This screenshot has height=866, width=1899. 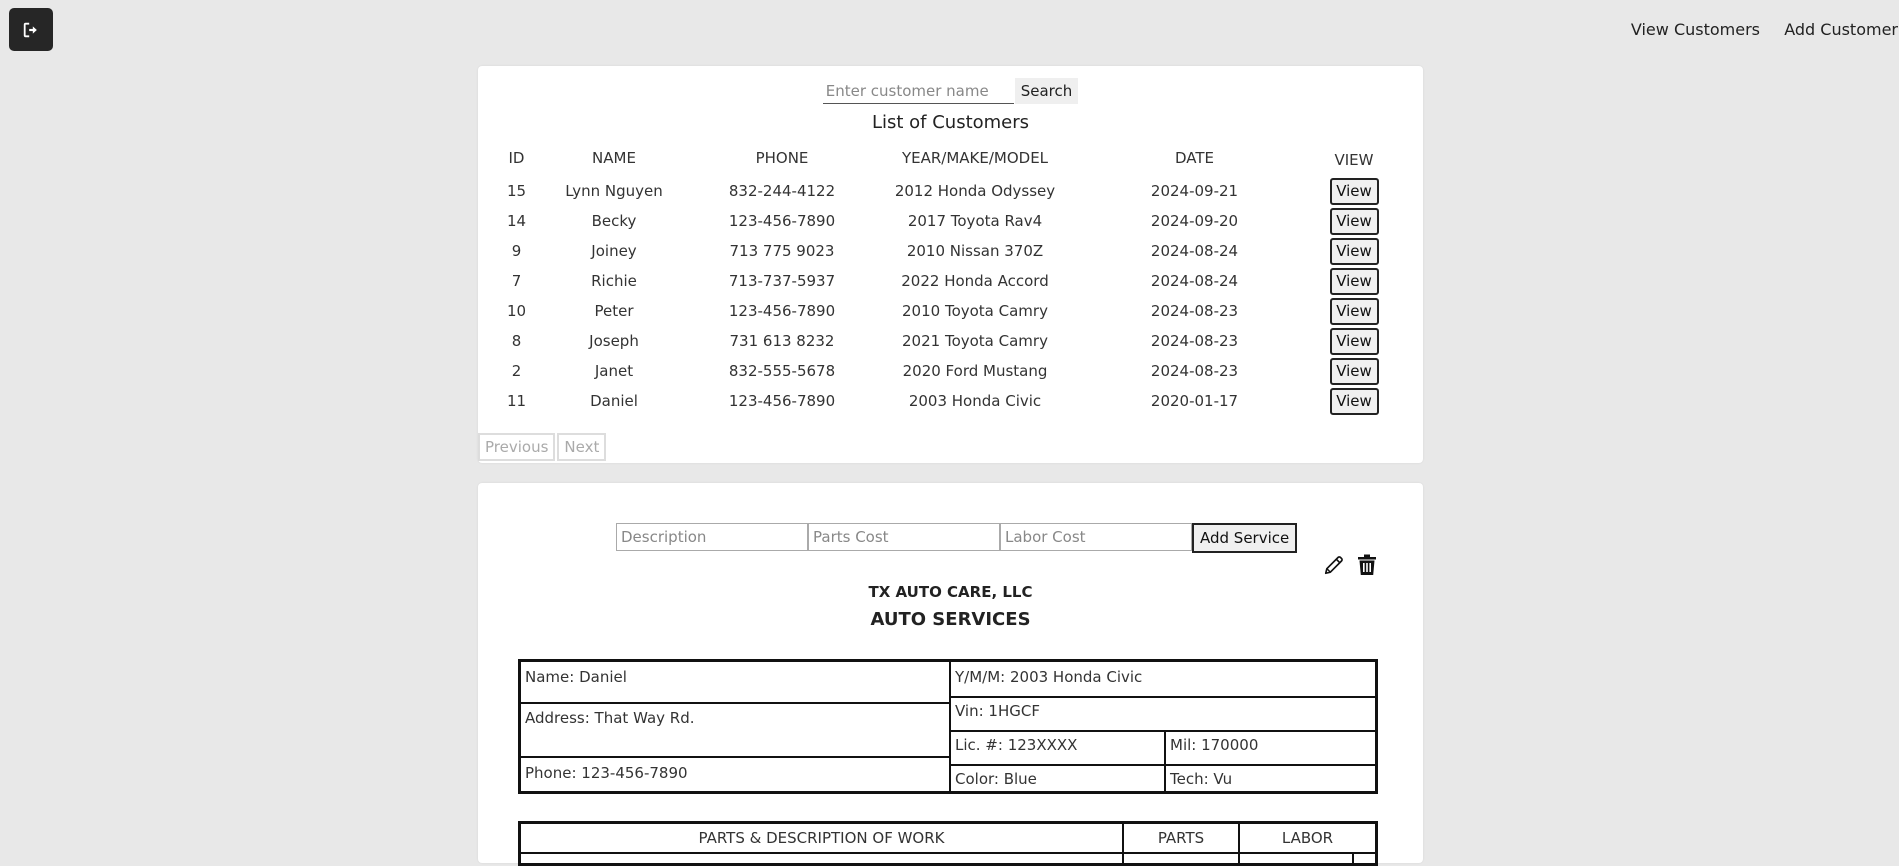 I want to click on cell-ymm: 2020 Ford Mustang, so click(x=975, y=371).